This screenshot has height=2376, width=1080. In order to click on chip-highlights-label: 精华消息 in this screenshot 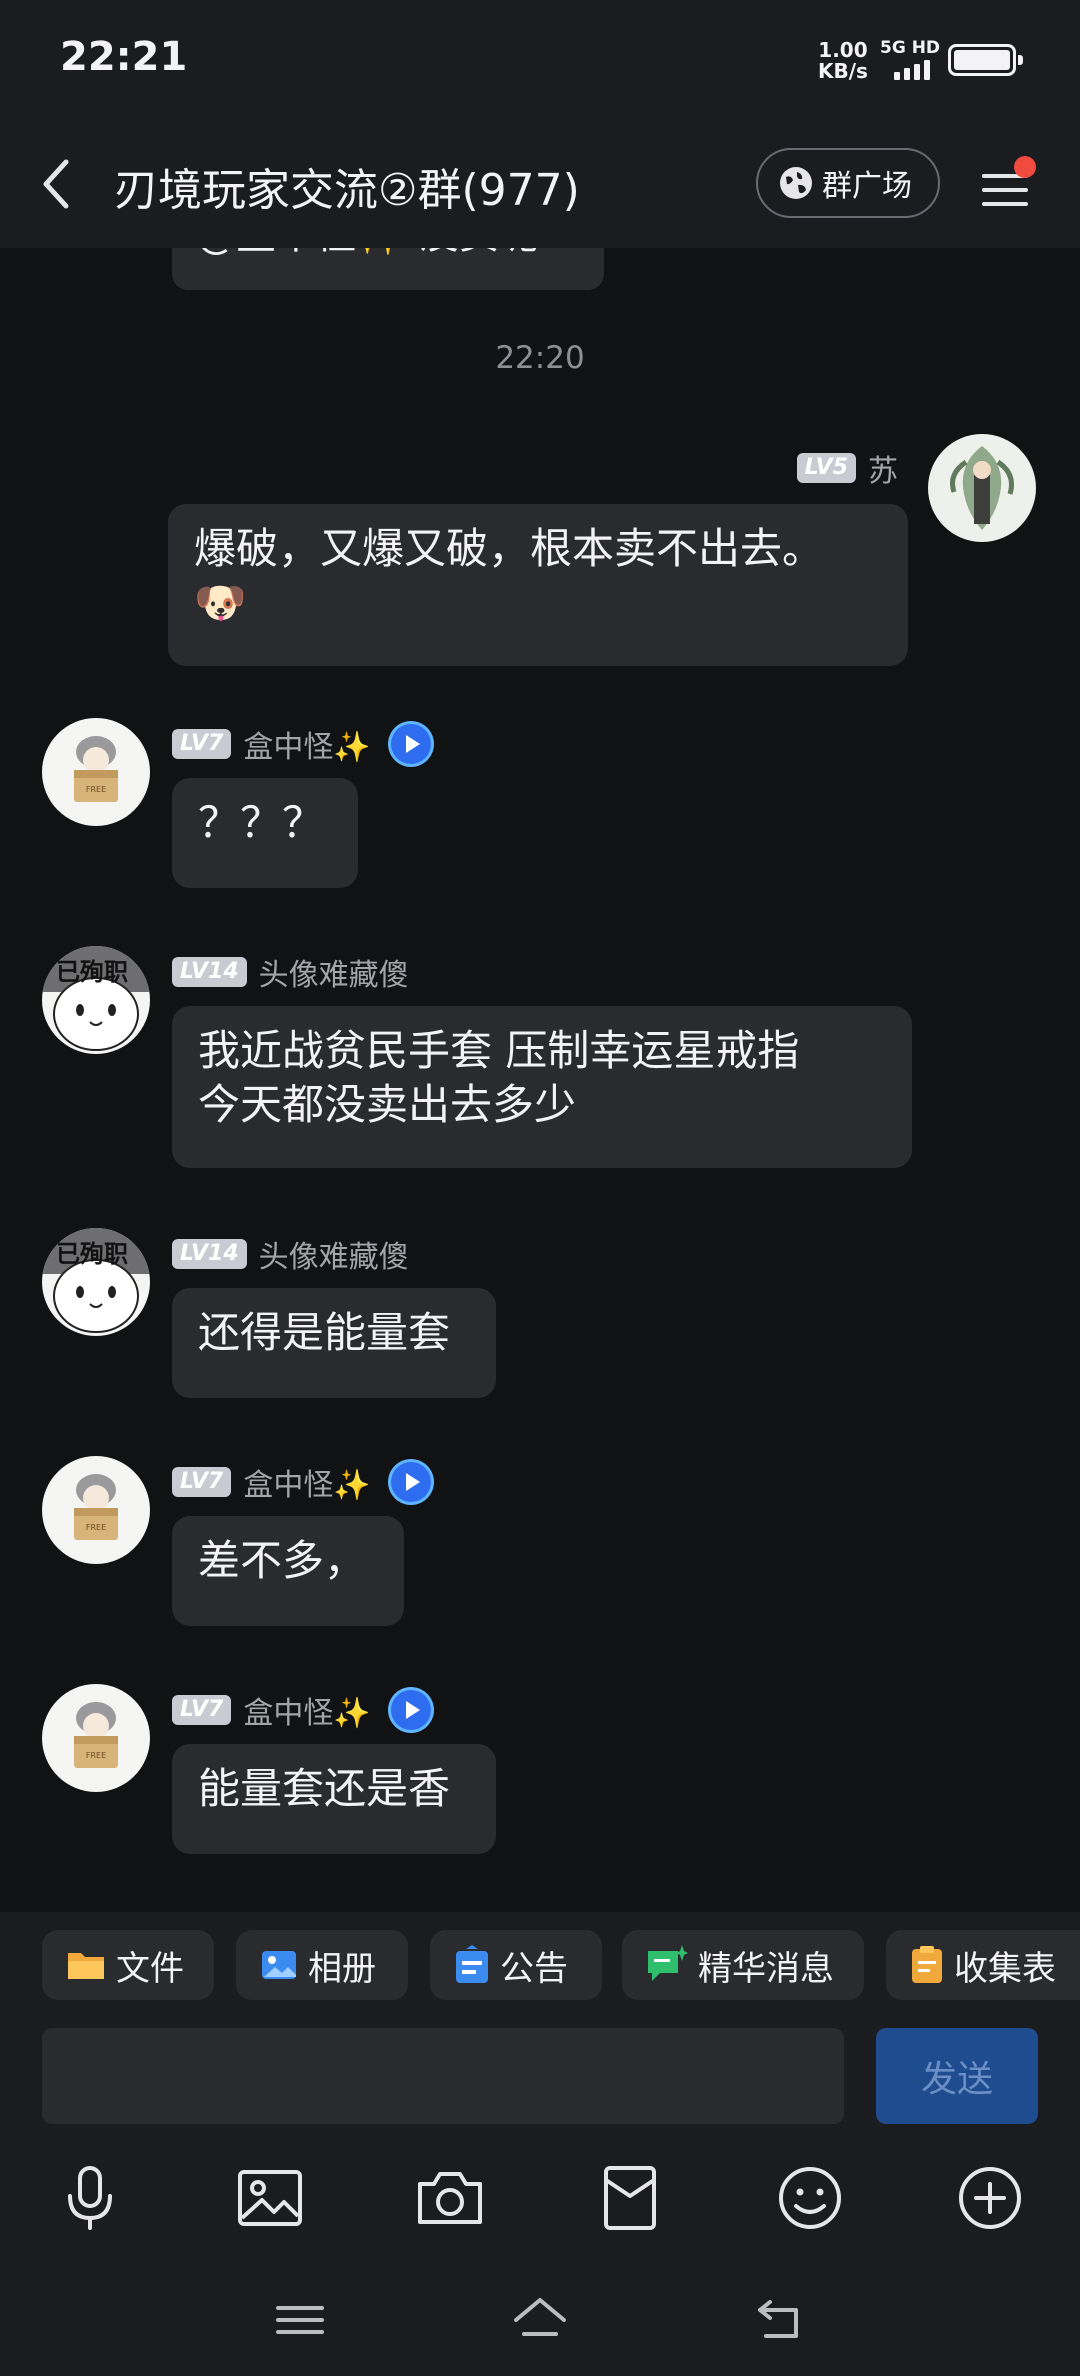, I will do `click(766, 1968)`.